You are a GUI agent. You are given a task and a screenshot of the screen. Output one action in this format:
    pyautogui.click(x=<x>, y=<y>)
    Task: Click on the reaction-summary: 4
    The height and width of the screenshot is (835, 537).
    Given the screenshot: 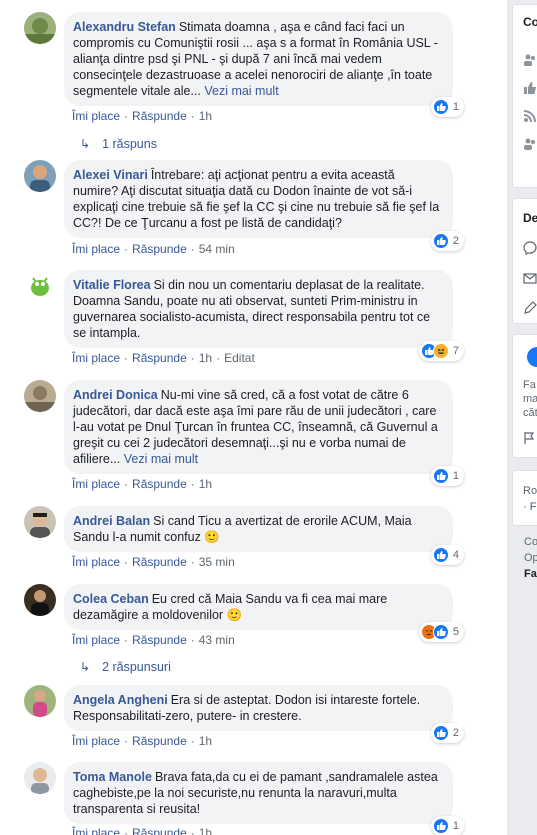 What is the action you would take?
    pyautogui.click(x=447, y=555)
    